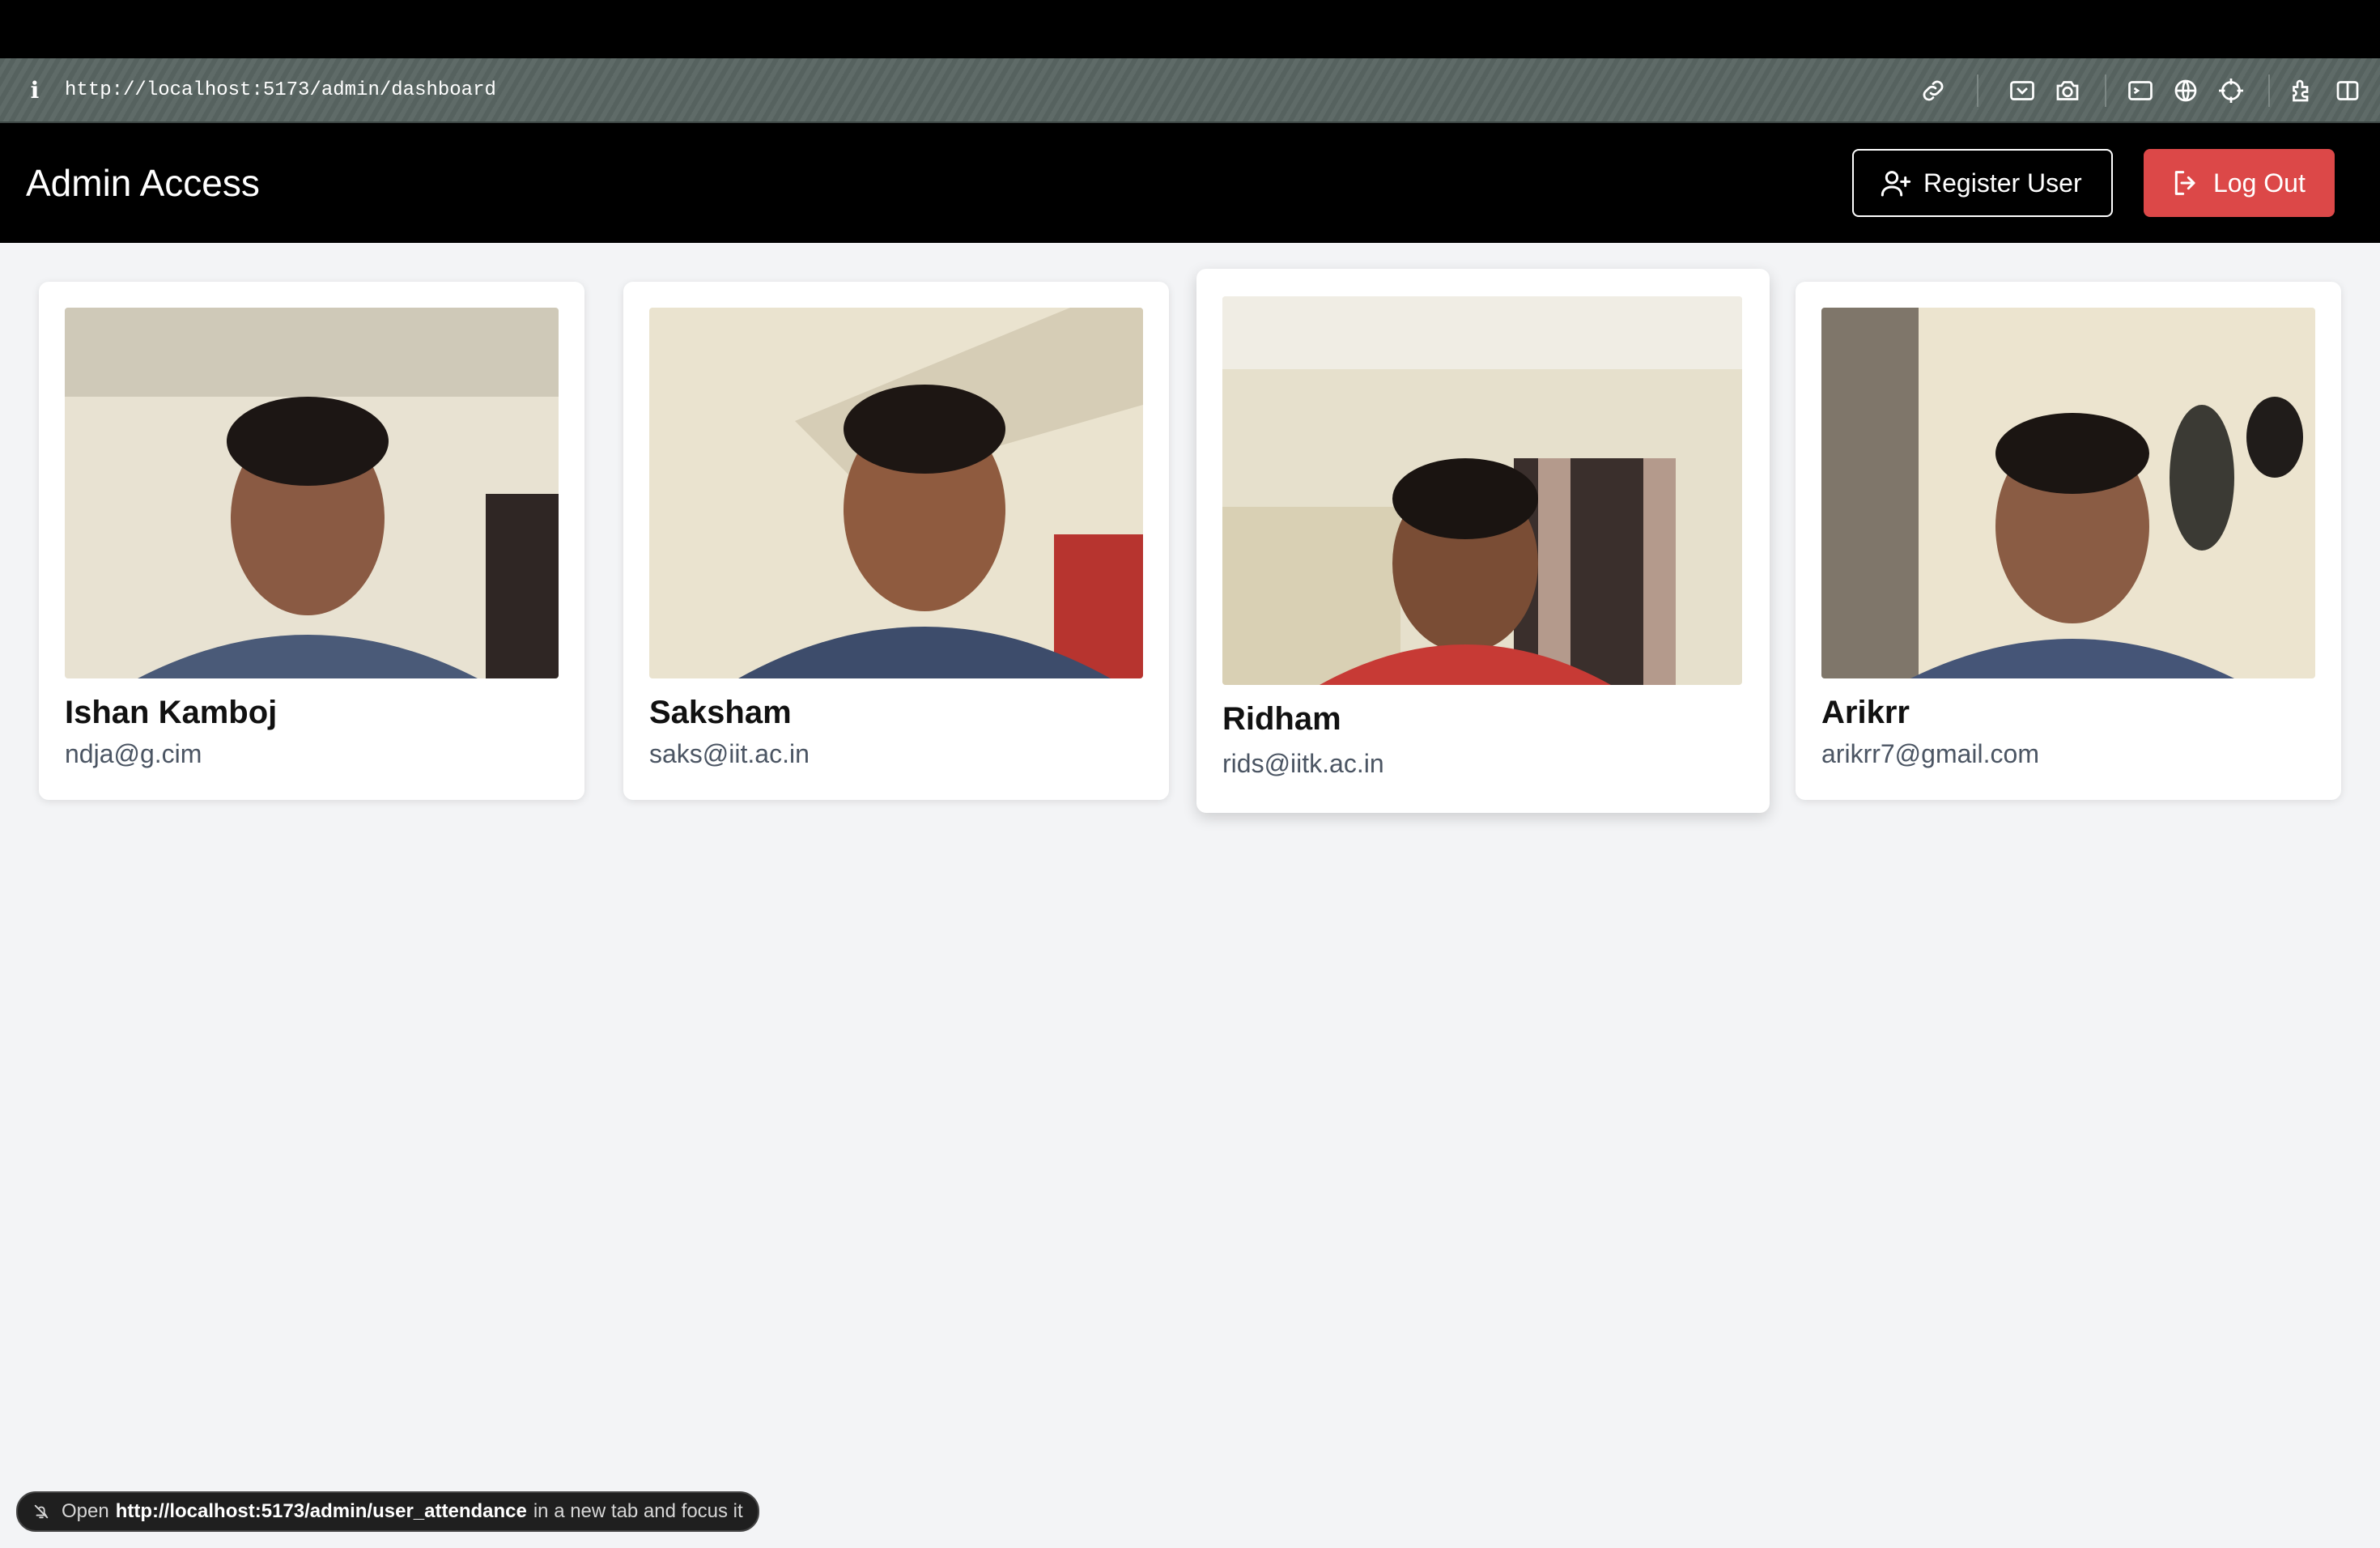 The height and width of the screenshot is (1548, 2380). What do you see at coordinates (143, 183) in the screenshot?
I see `page-title: Admin Access` at bounding box center [143, 183].